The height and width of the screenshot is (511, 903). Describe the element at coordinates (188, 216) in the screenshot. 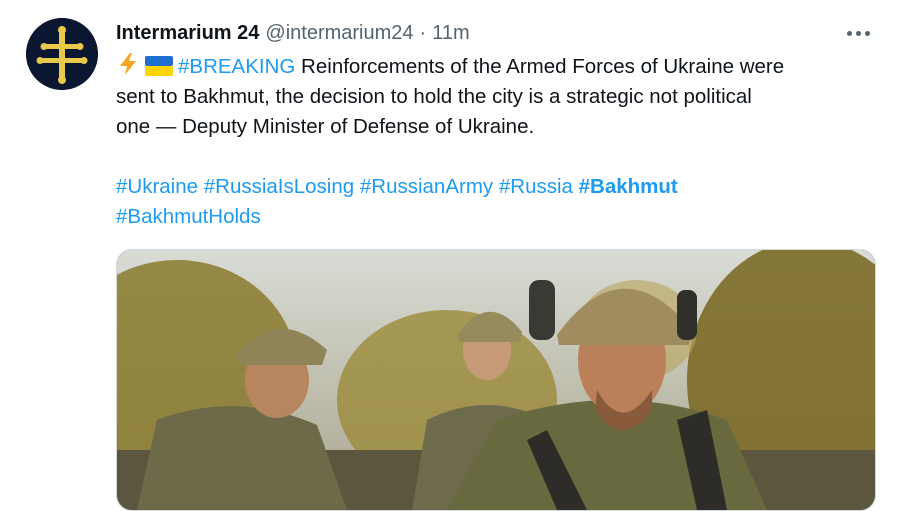

I see `hashtag-bakhmutholds: #BakhmutHolds` at that location.